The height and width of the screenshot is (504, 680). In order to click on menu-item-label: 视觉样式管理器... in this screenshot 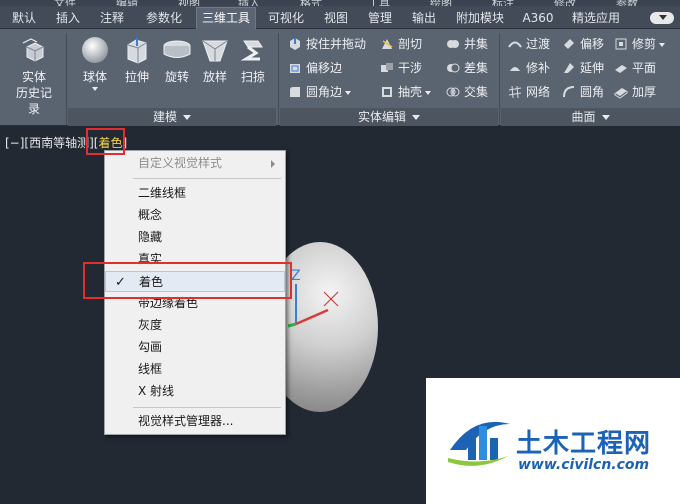, I will do `click(186, 421)`.